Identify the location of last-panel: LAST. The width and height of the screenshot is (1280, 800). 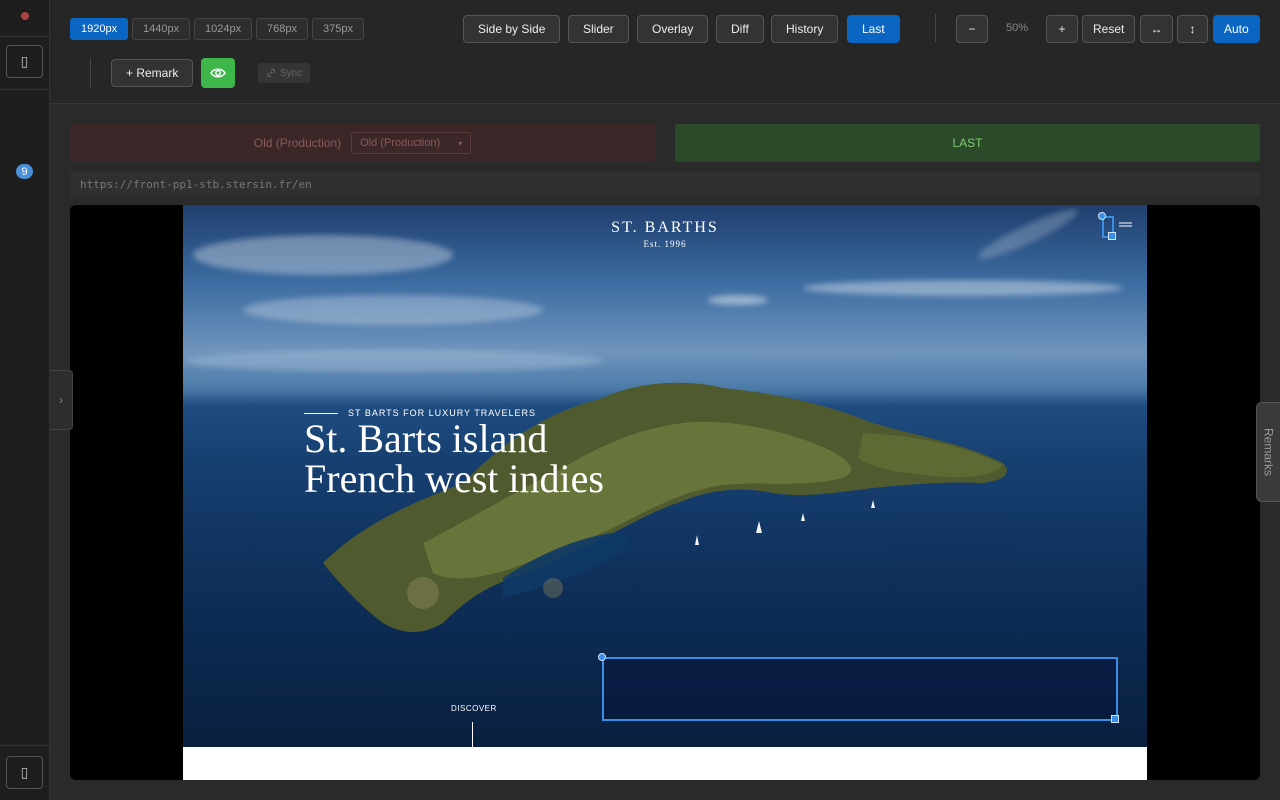
(967, 143).